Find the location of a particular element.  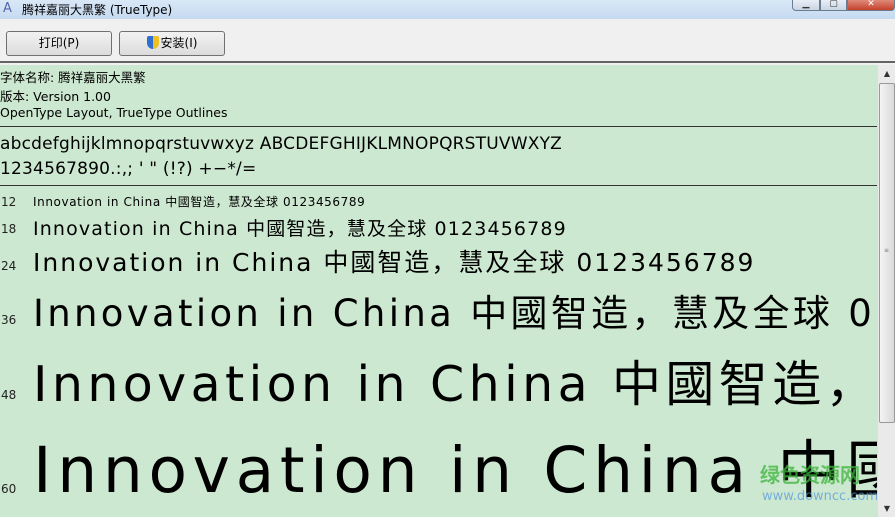

install-label: 安装(I) is located at coordinates (179, 43).